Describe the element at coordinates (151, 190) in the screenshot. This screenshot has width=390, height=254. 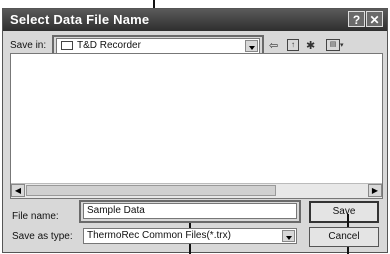
I see `scroll-thumb` at that location.